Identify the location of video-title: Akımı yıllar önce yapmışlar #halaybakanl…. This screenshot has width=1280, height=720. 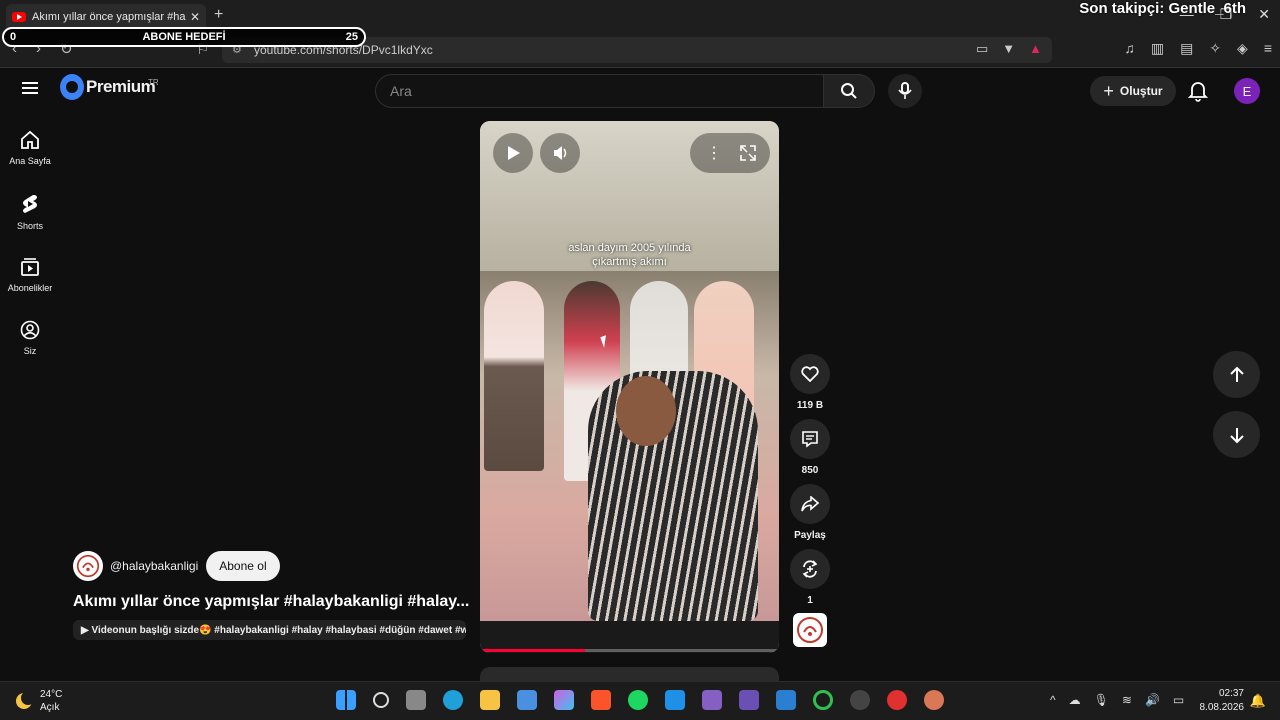
(271, 602).